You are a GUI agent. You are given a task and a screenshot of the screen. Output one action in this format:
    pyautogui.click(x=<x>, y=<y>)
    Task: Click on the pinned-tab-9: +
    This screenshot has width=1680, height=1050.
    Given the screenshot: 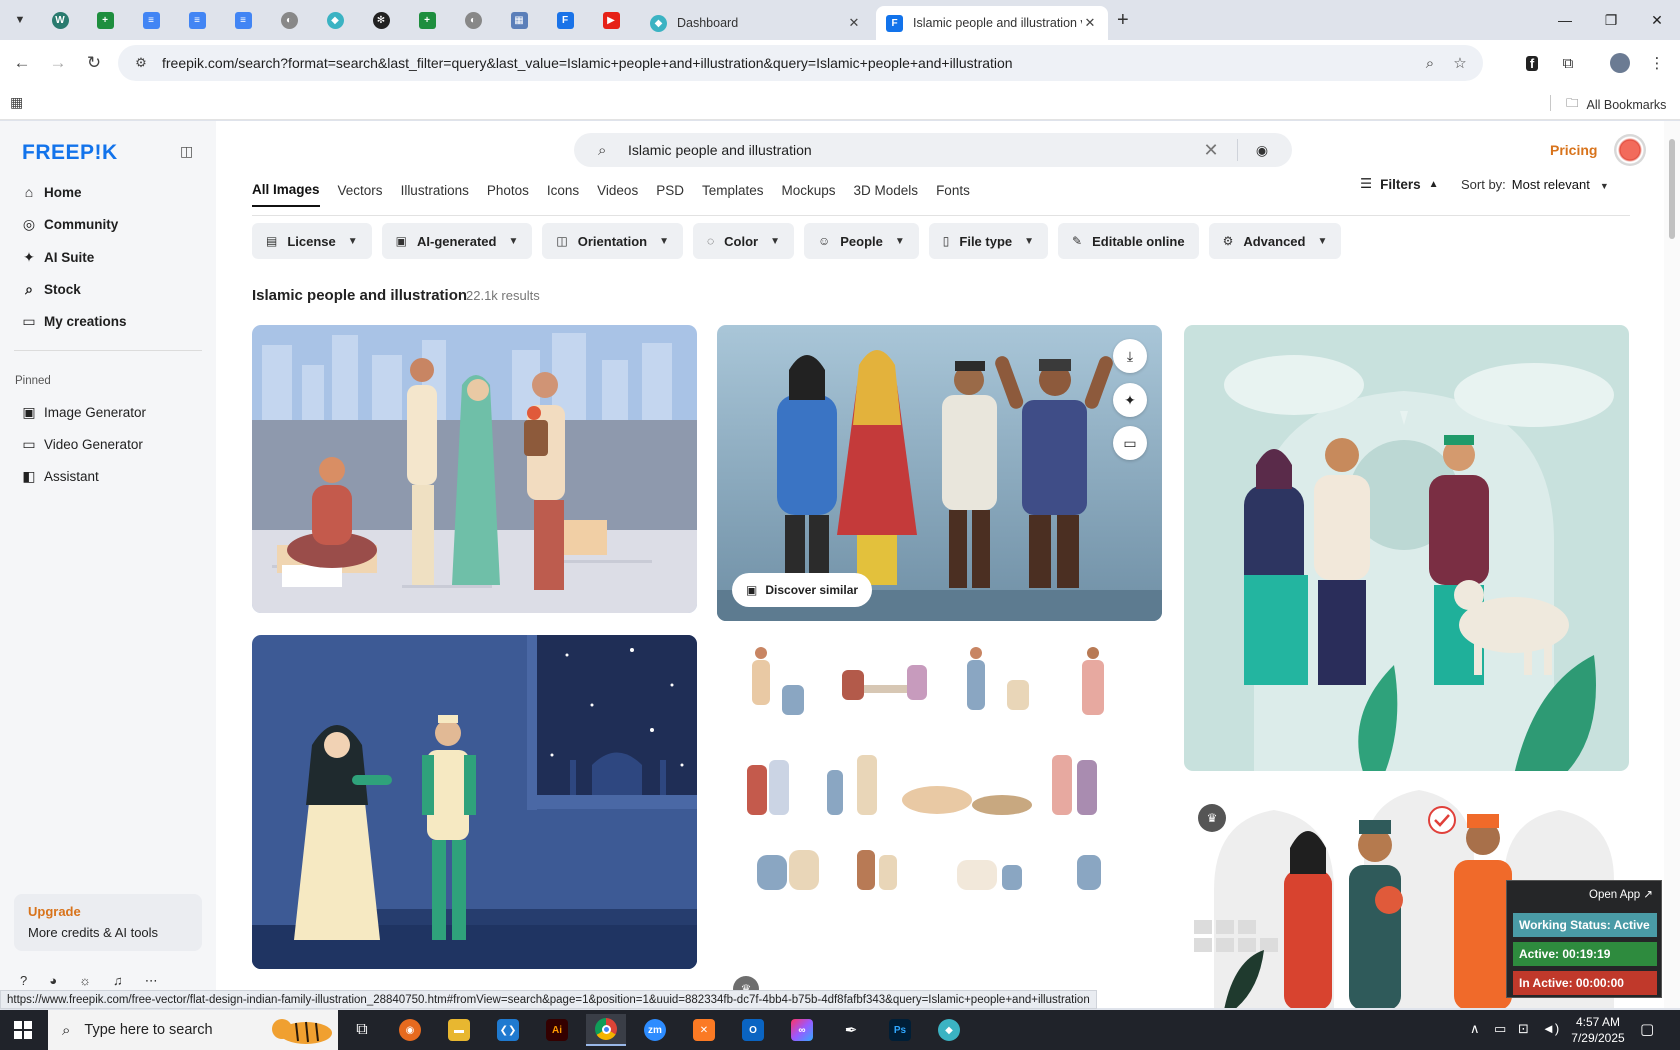 What is the action you would take?
    pyautogui.click(x=427, y=20)
    